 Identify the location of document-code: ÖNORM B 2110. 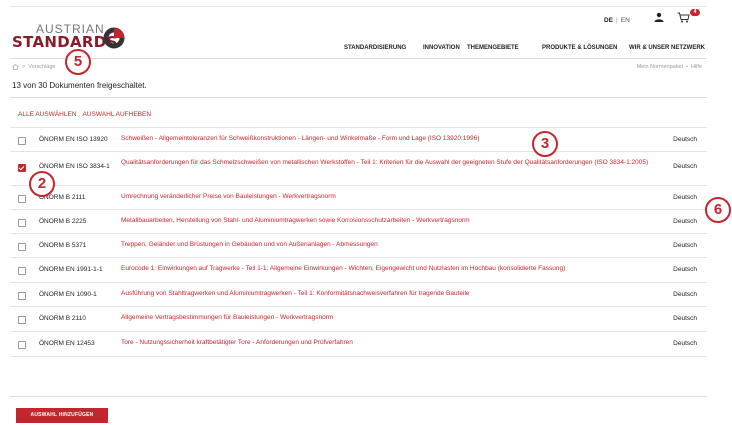
(62, 318).